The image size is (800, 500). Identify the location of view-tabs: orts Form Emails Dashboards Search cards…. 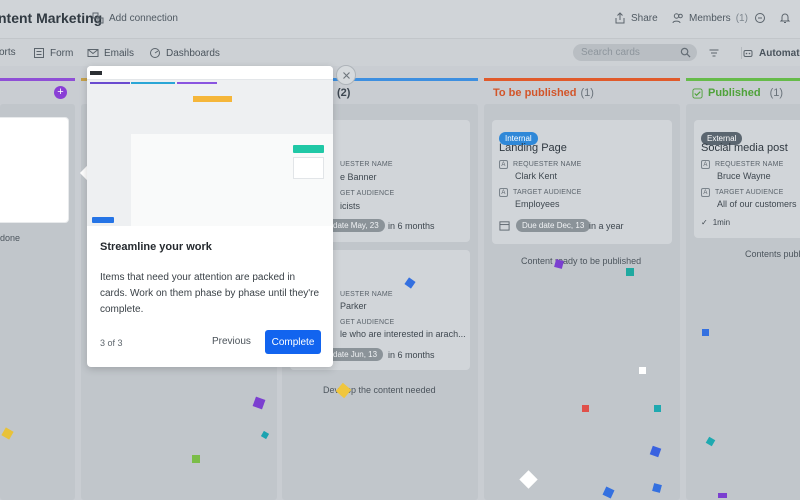
(400, 52).